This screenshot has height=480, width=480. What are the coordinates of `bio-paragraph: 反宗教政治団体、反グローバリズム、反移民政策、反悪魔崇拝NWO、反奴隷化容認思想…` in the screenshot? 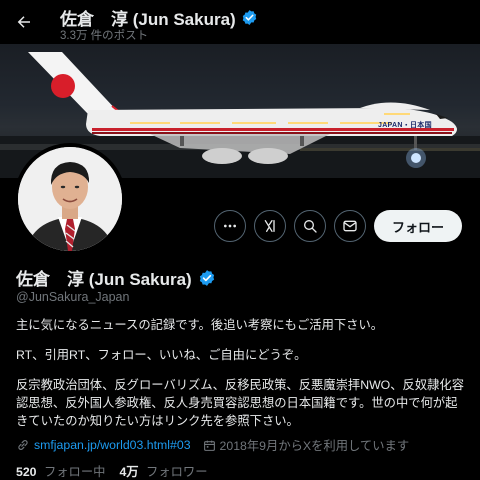 It's located at (240, 403).